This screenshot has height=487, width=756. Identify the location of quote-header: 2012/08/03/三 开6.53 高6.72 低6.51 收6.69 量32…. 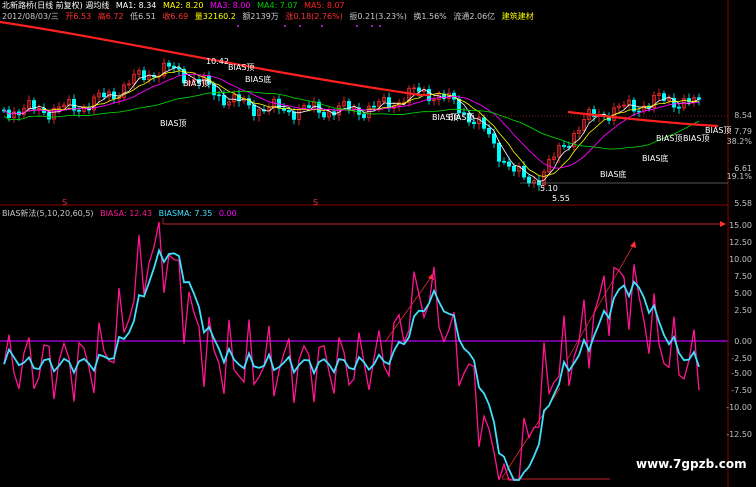
(270, 16).